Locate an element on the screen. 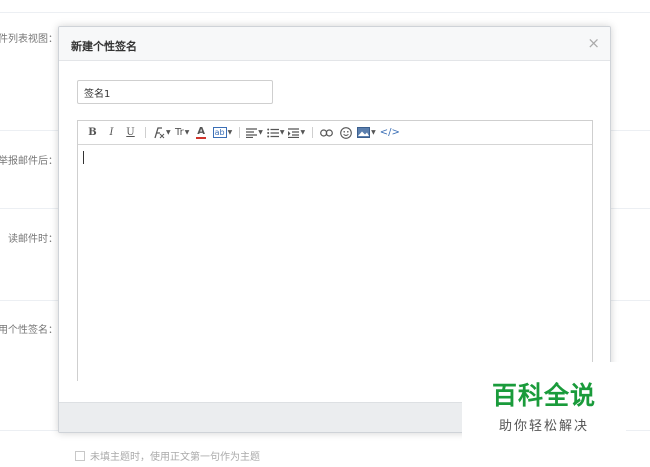 The image size is (650, 467). image-icon is located at coordinates (364, 132).